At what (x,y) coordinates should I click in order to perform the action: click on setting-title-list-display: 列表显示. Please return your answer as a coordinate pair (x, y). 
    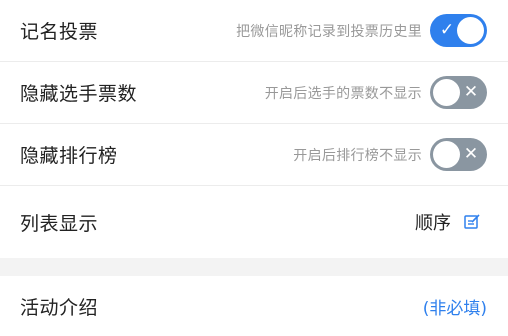
    Looking at the image, I should click on (59, 223).